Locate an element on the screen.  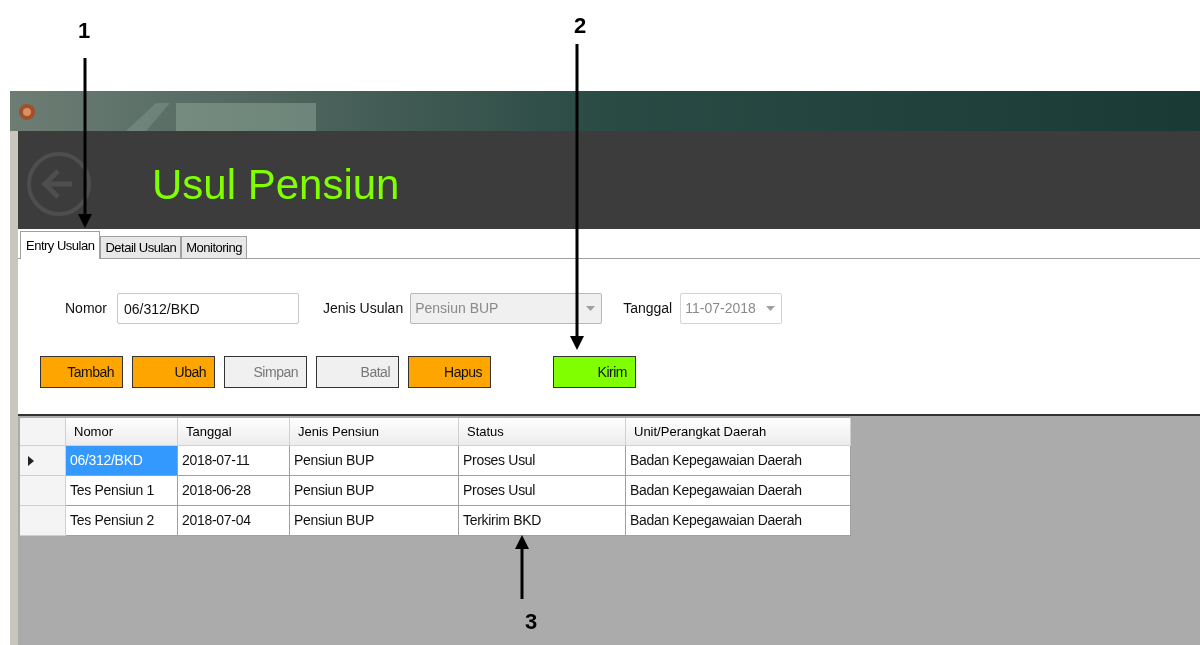
callout-number: 3 is located at coordinates (531, 622).